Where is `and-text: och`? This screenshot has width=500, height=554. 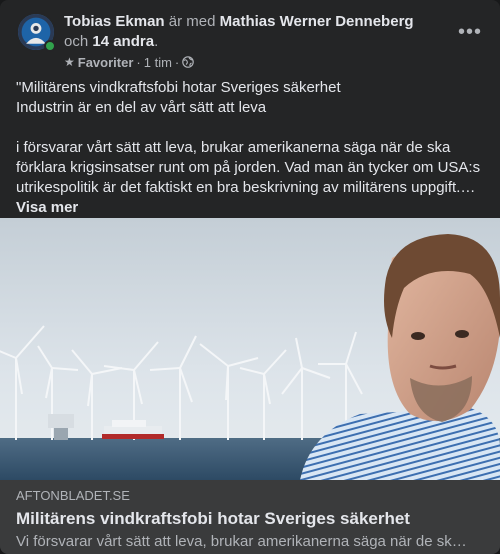 and-text: och is located at coordinates (76, 41).